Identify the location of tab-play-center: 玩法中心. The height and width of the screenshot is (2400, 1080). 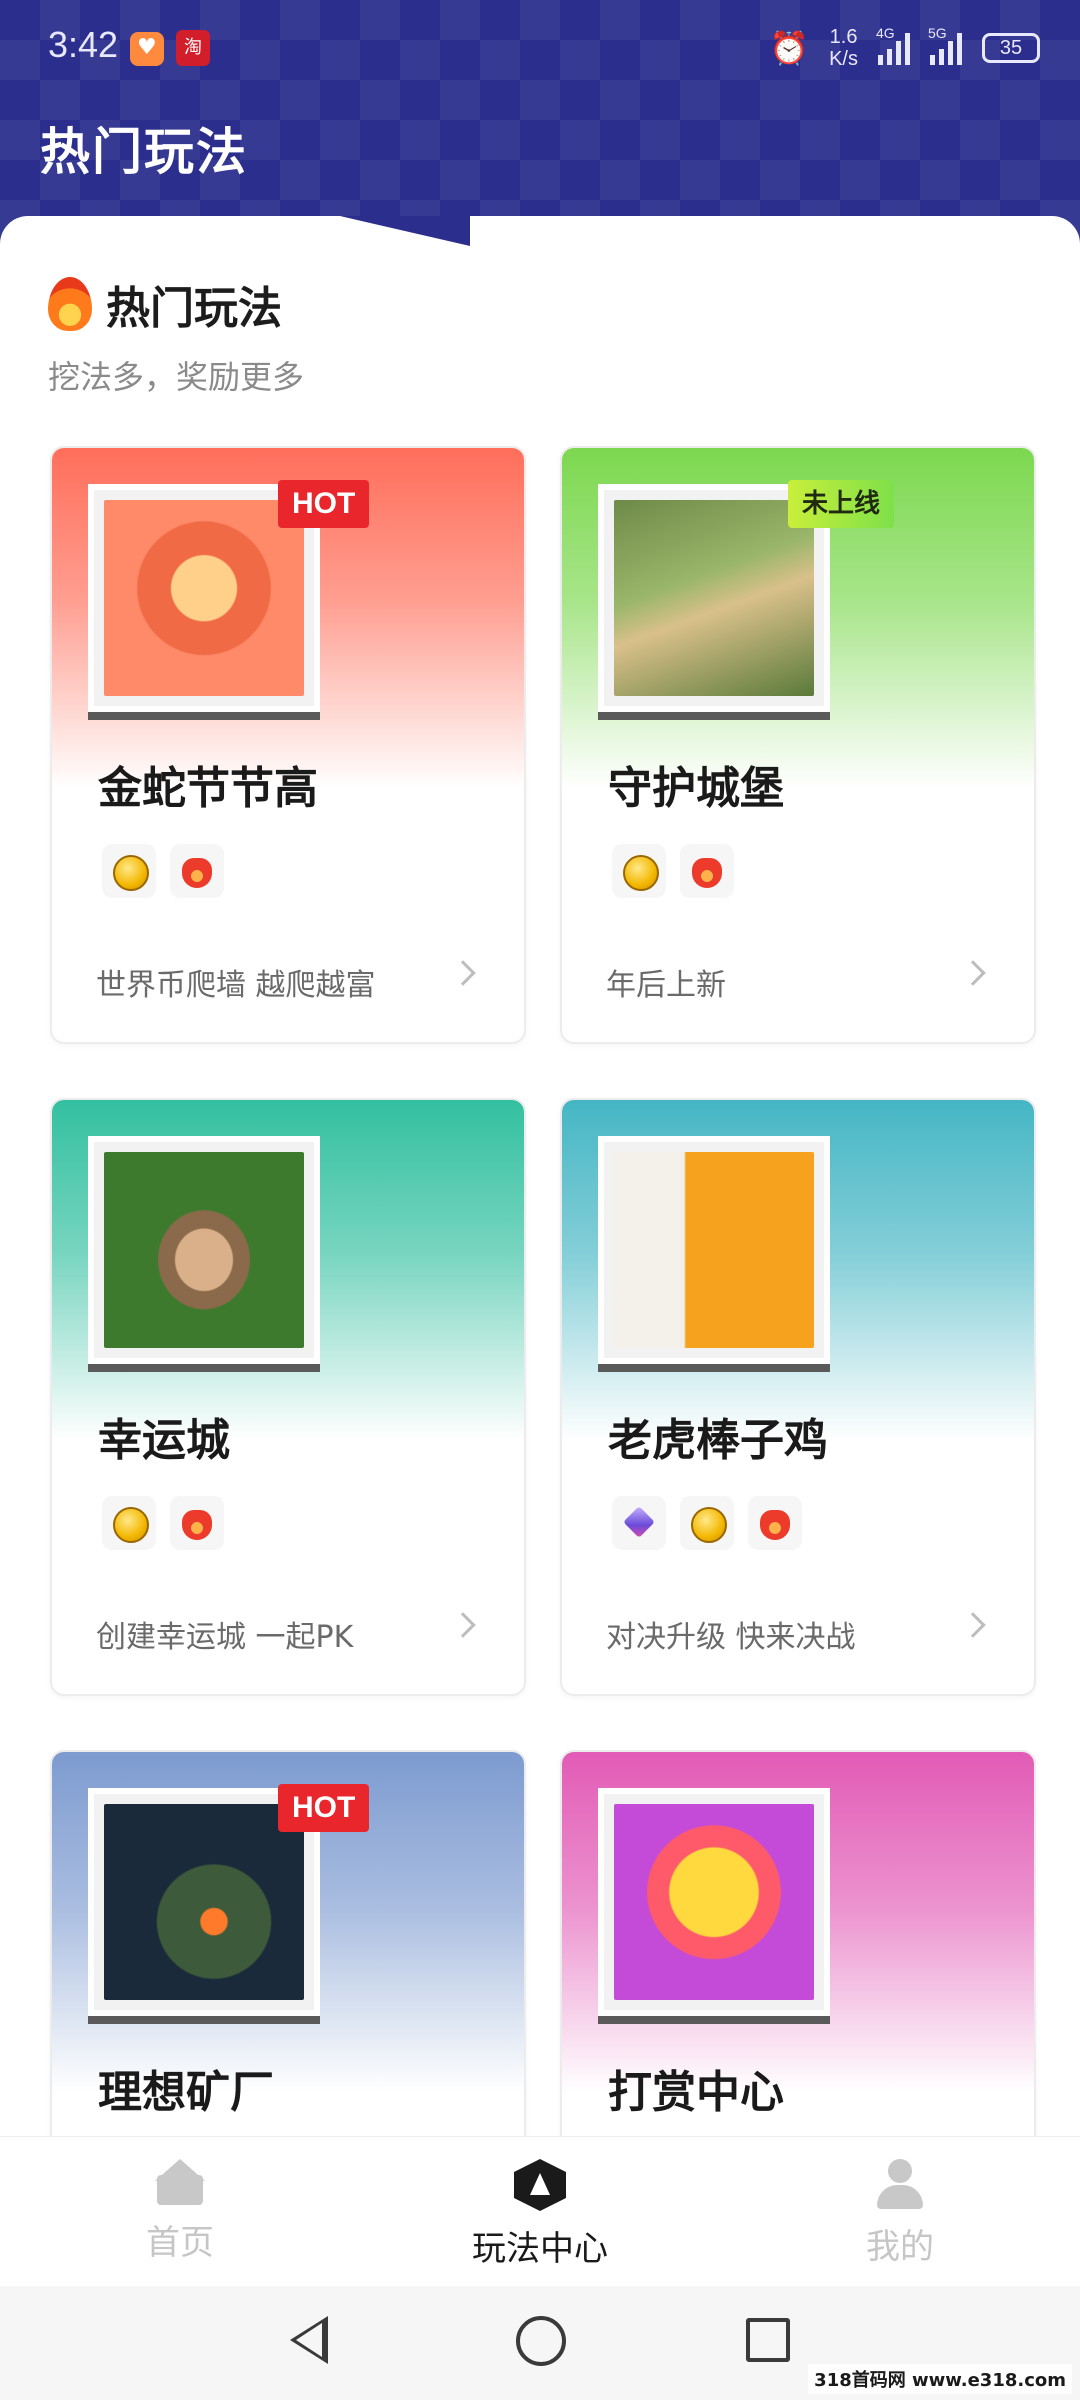
(540, 2211).